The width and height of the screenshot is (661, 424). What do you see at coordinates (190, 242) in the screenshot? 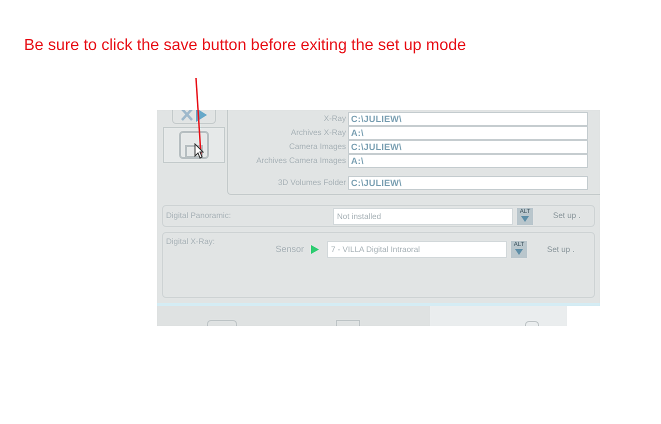
I see `group-label: Digital X-Ray:` at bounding box center [190, 242].